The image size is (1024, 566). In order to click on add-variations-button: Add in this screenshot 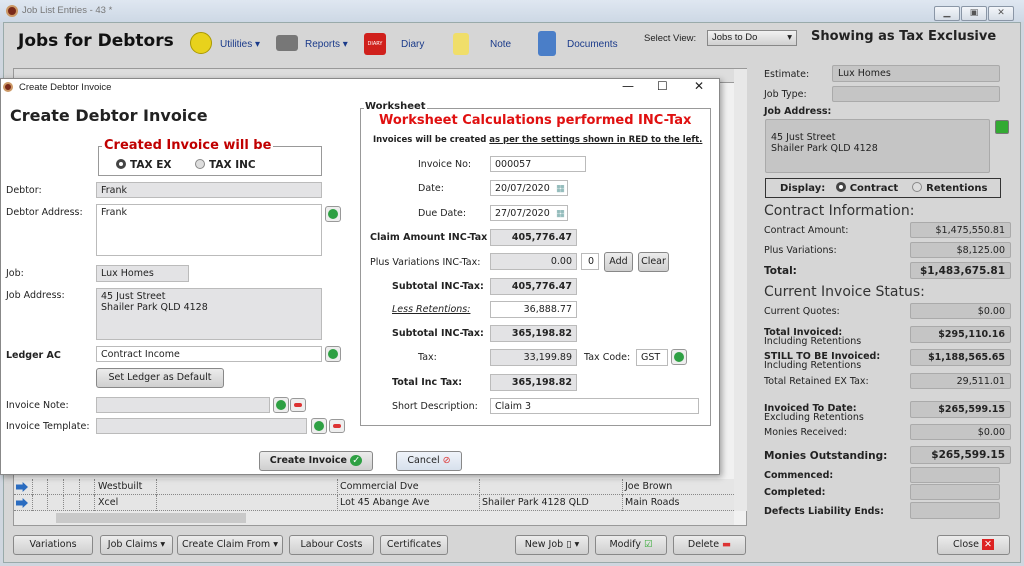, I will do `click(618, 262)`.